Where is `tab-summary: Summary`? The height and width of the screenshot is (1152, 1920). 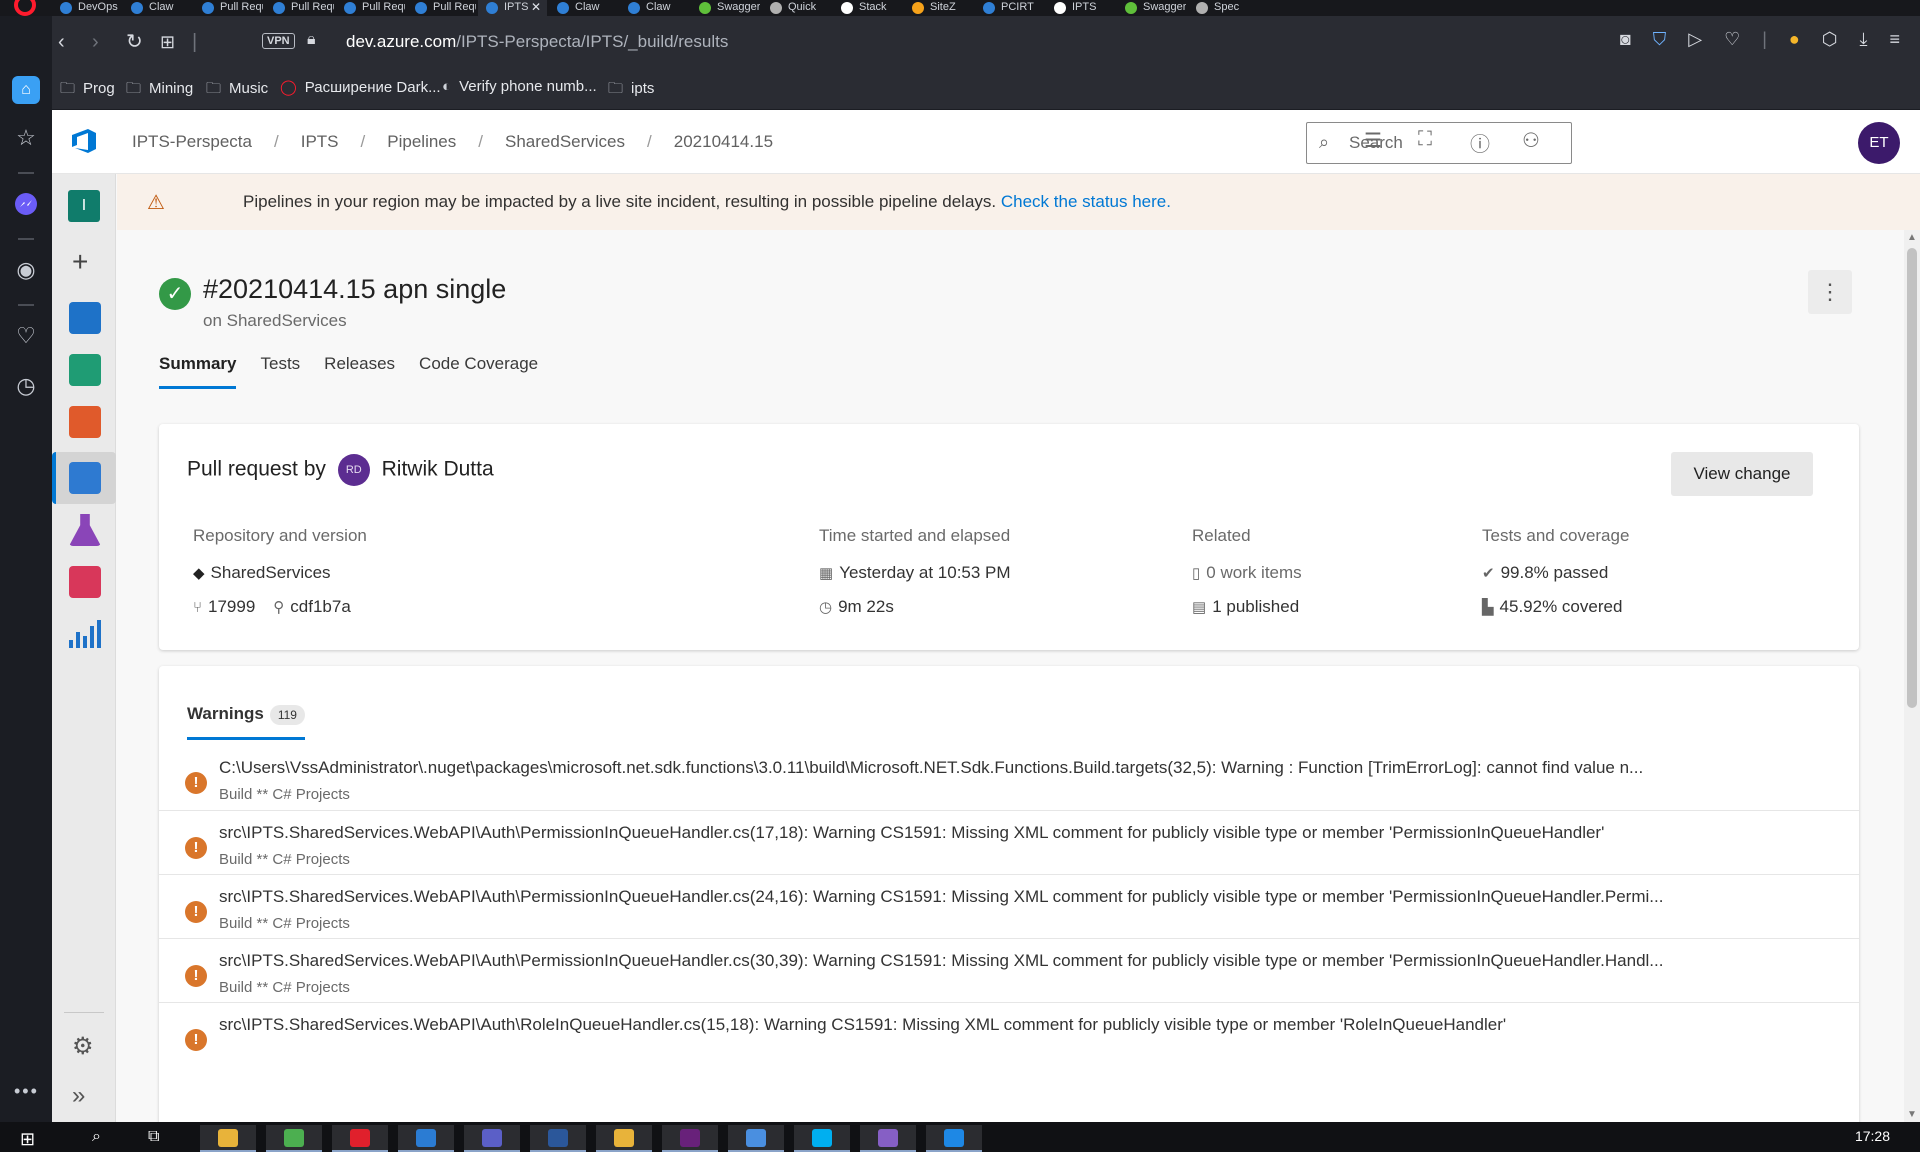 tab-summary: Summary is located at coordinates (198, 371).